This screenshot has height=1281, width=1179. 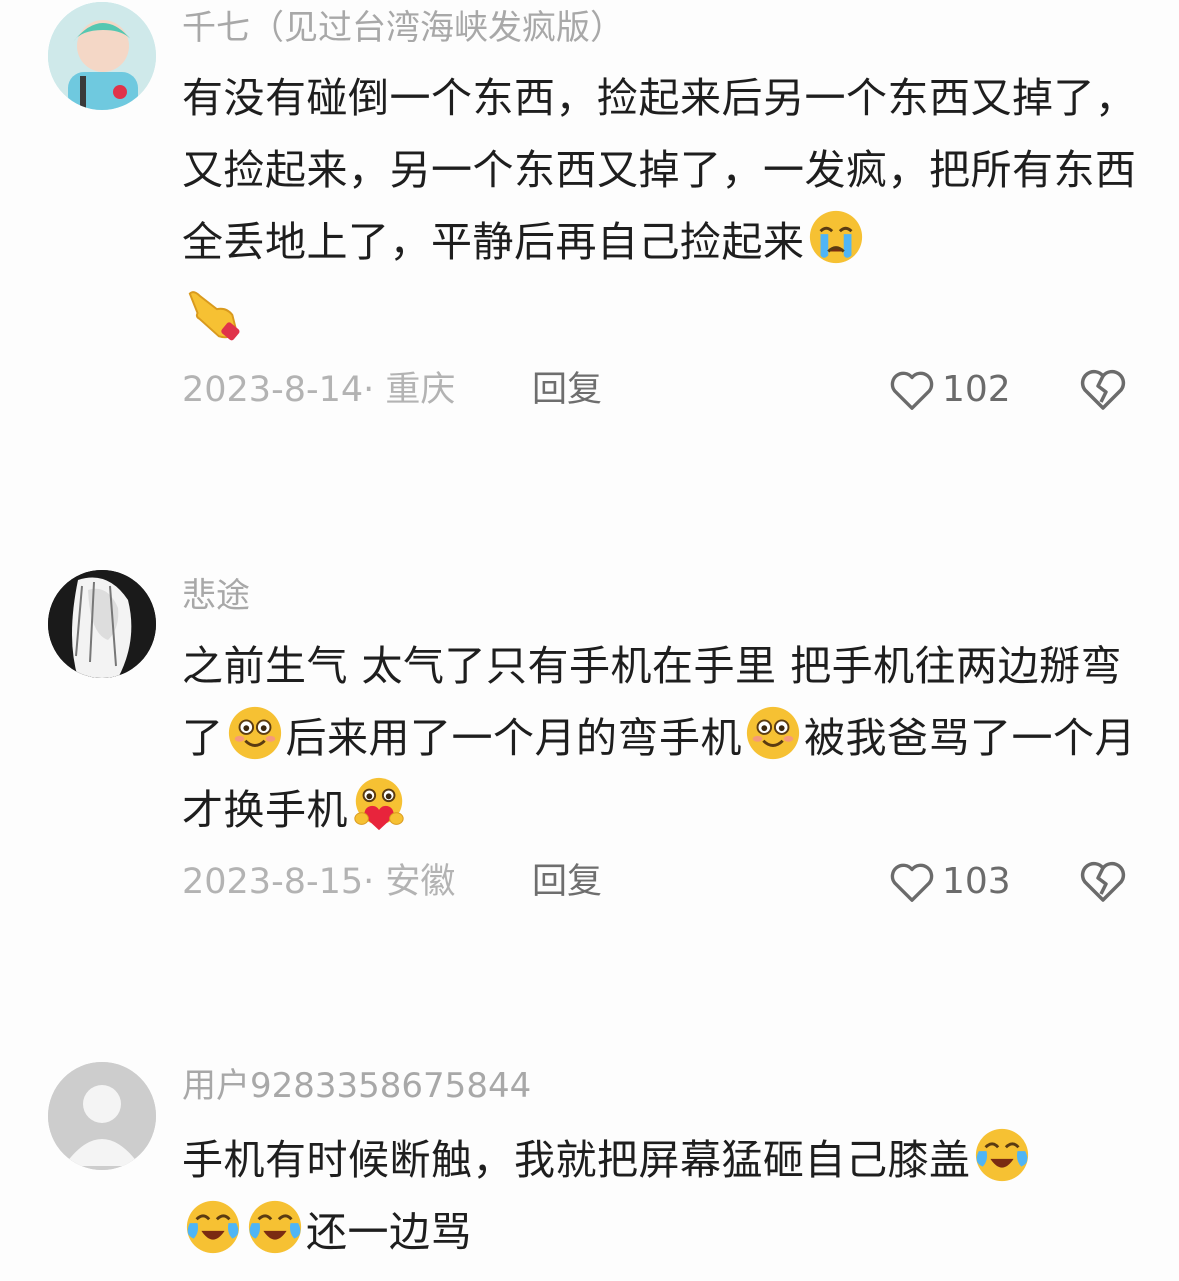 What do you see at coordinates (389, 1232) in the screenshot?
I see `comment-text-segment: 还一边骂` at bounding box center [389, 1232].